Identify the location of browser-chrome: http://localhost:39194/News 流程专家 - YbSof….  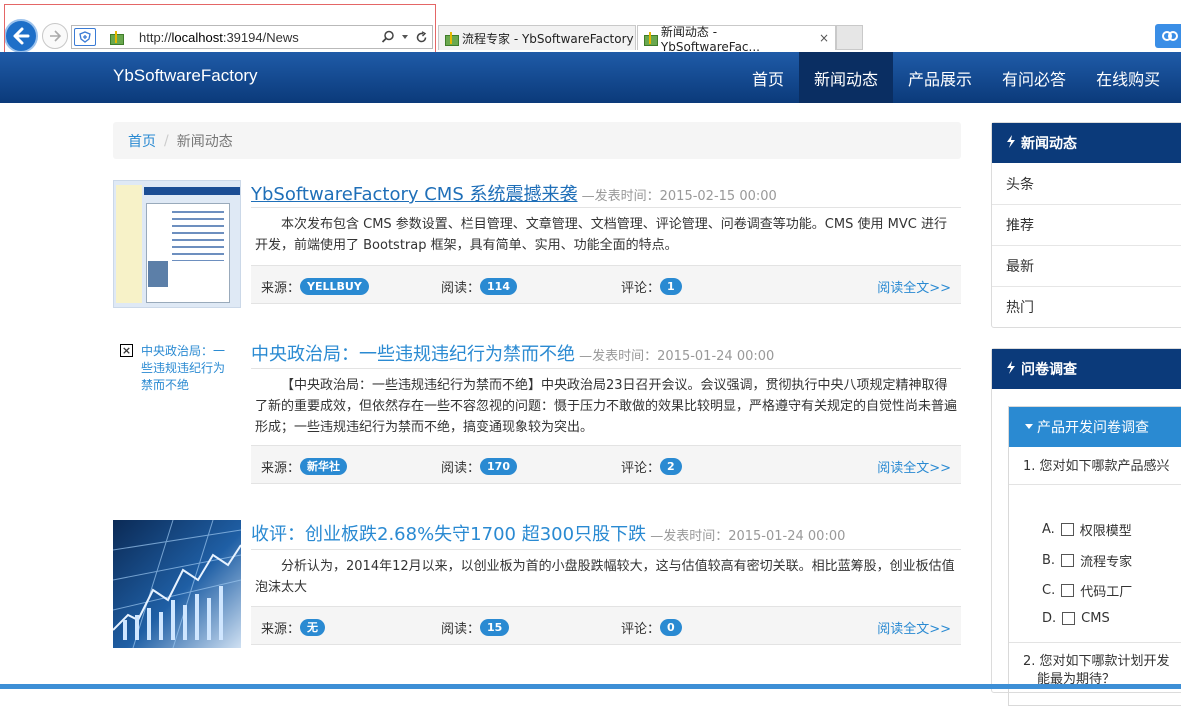
(590, 32).